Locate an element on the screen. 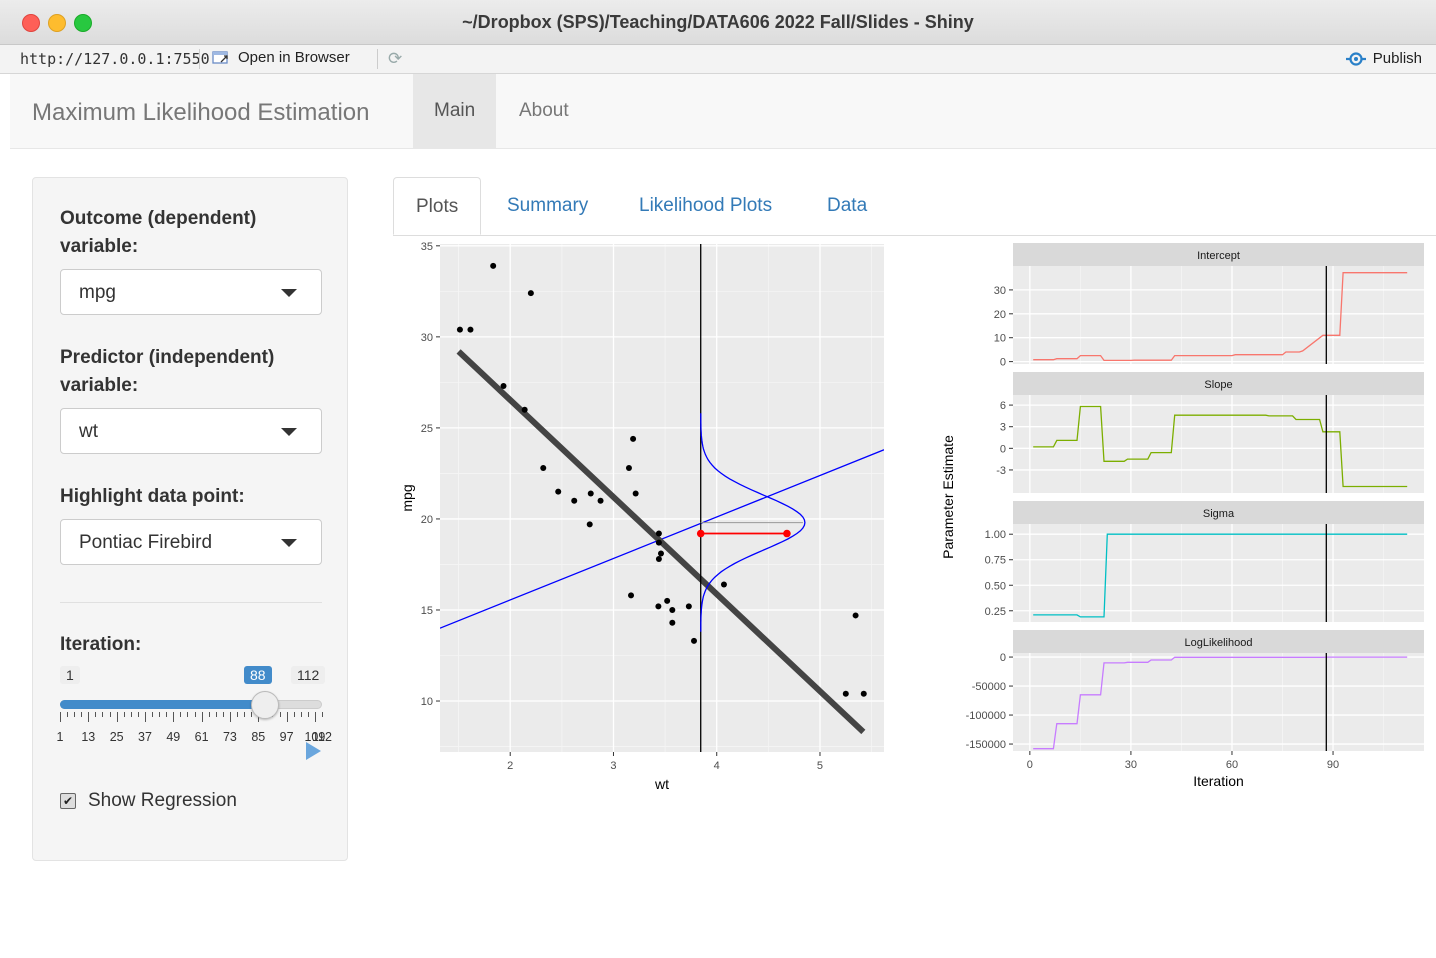 Image resolution: width=1436 pixels, height=958 pixels. slider-tick-label: 73 is located at coordinates (229, 737).